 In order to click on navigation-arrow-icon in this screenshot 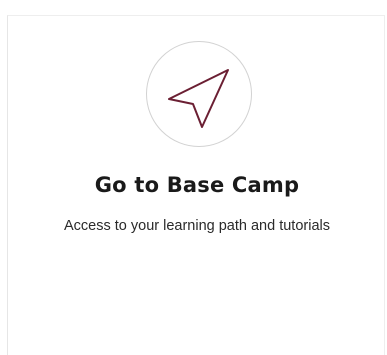, I will do `click(198, 98)`.